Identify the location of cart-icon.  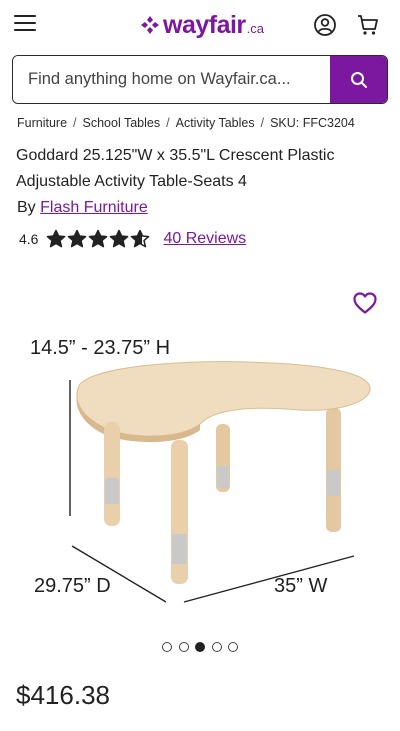
(368, 25).